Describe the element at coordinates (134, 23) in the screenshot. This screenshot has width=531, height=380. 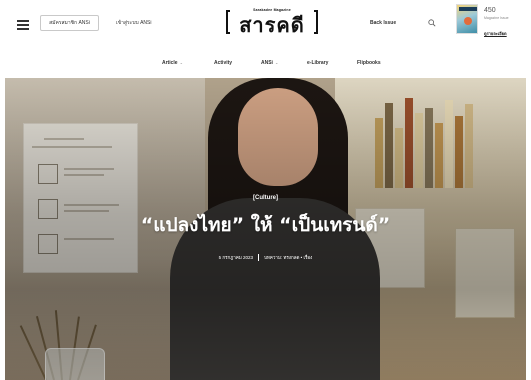
I see `login-link: เข้าสู่ระบบ ANSi` at that location.